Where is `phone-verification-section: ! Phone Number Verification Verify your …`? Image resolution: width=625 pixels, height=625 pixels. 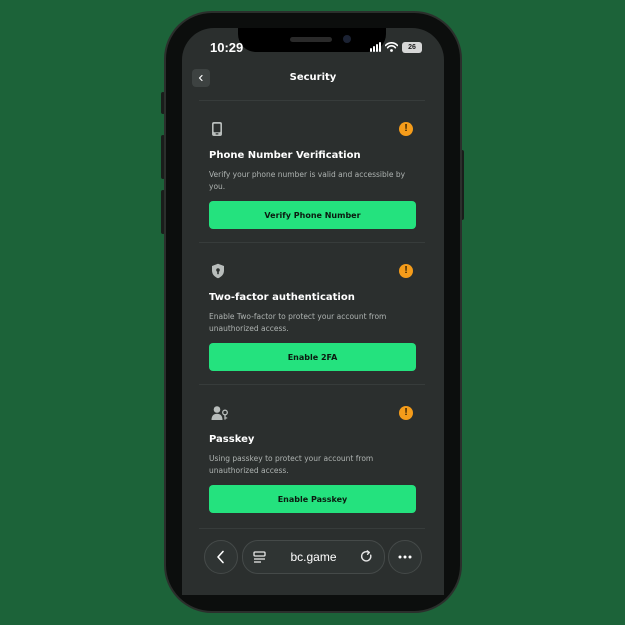 phone-verification-section: ! Phone Number Verification Verify your … is located at coordinates (312, 171).